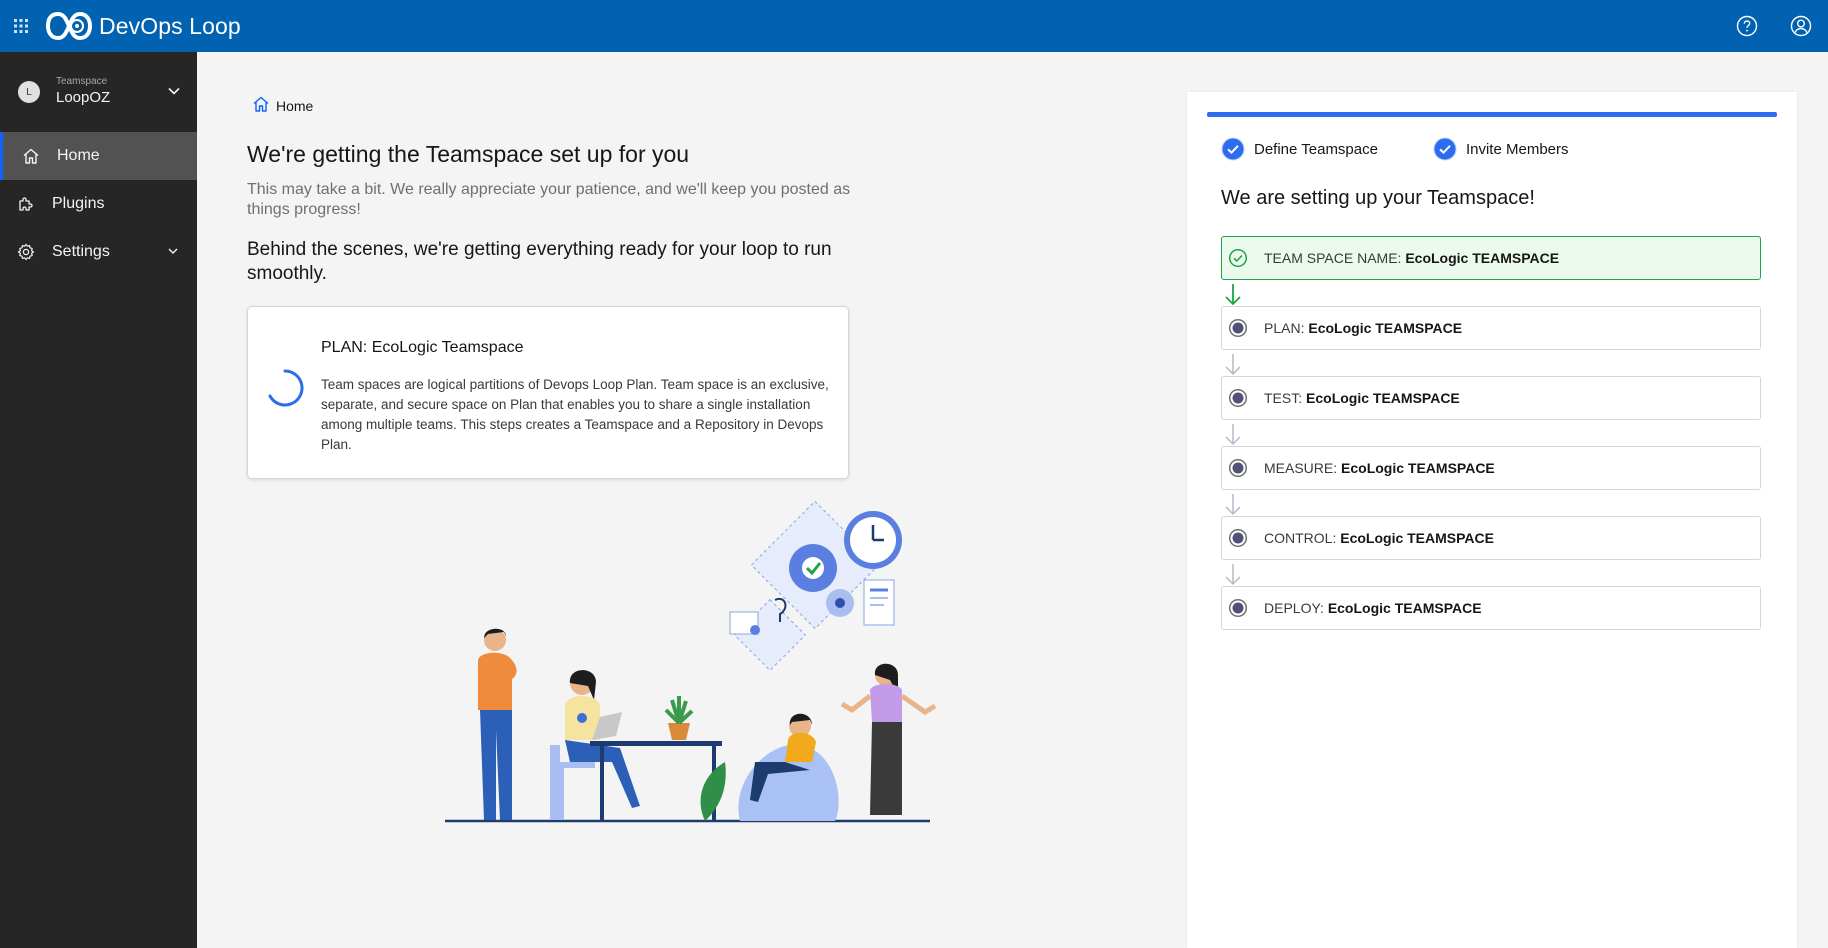 Image resolution: width=1828 pixels, height=948 pixels. Describe the element at coordinates (1491, 608) in the screenshot. I see `stage-deploy: DEPLOY: EcoLogic TEAMSPACE` at that location.